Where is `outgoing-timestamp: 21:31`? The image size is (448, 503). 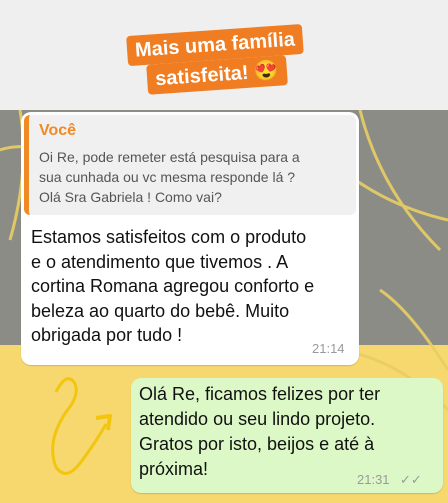
outgoing-timestamp: 21:31 is located at coordinates (373, 479).